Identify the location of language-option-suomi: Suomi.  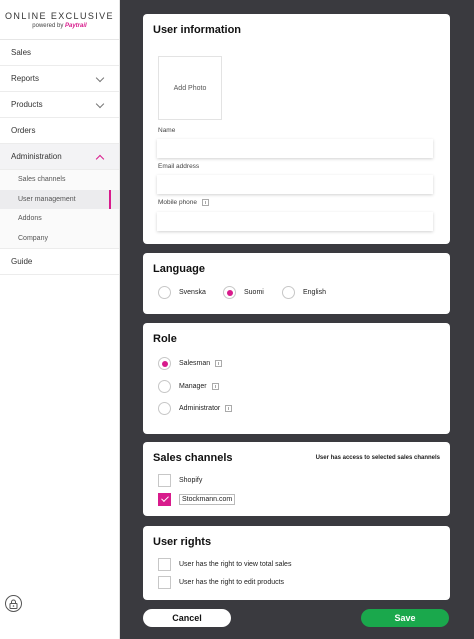
(243, 292).